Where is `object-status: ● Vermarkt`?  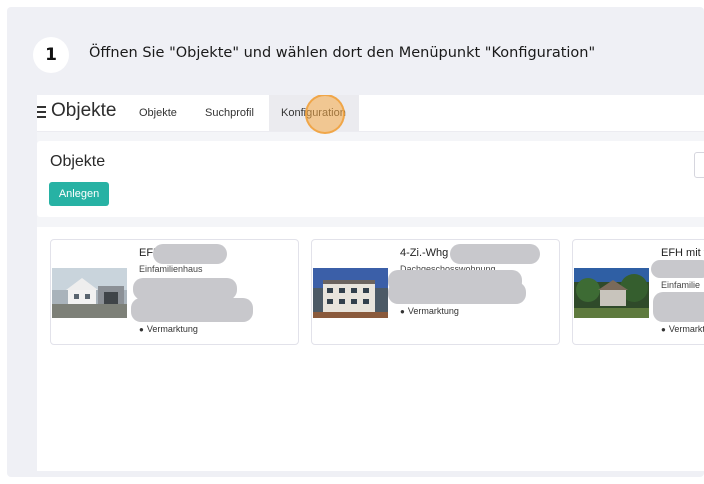 object-status: ● Vermarkt is located at coordinates (682, 329).